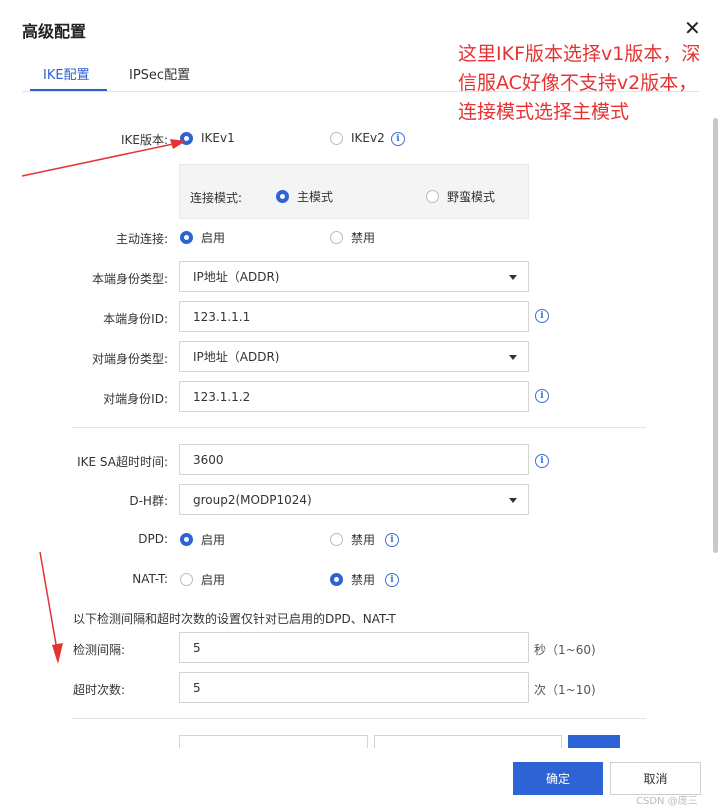  Describe the element at coordinates (103, 401) in the screenshot. I see `annotation-arrows` at that location.